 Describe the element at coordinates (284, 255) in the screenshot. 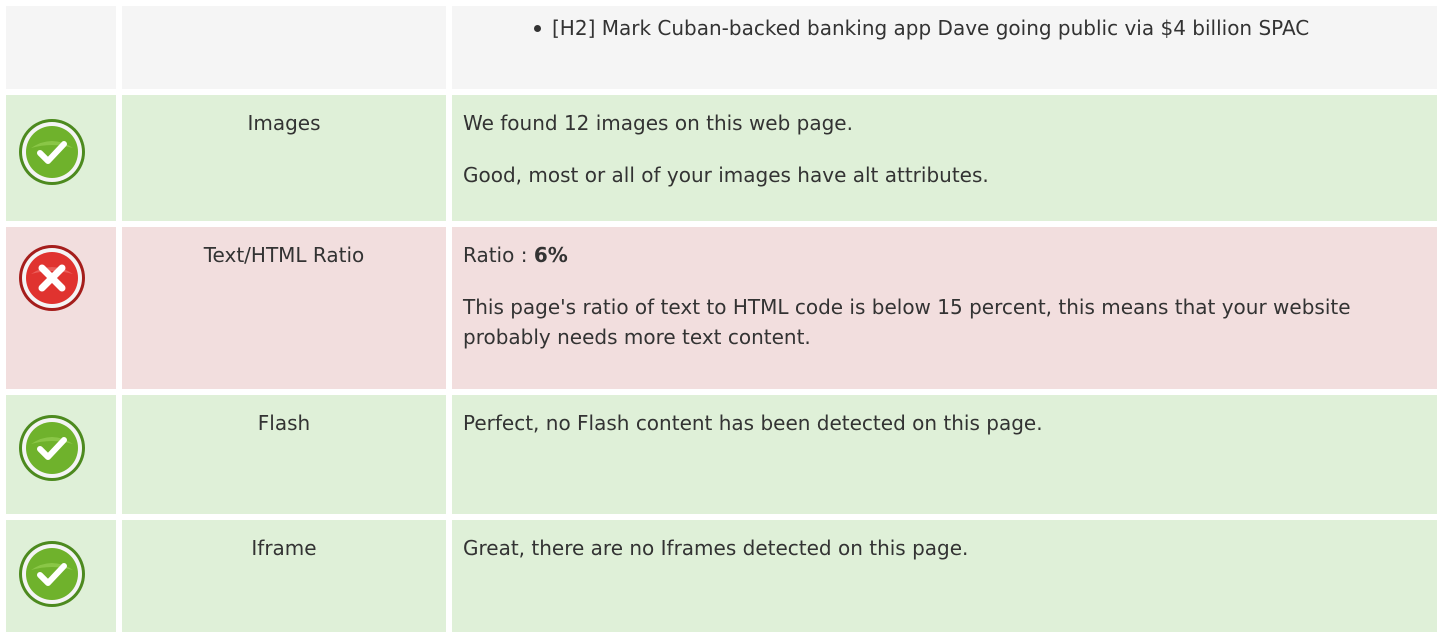

I see `row-label: Text/HTML Ratio` at that location.